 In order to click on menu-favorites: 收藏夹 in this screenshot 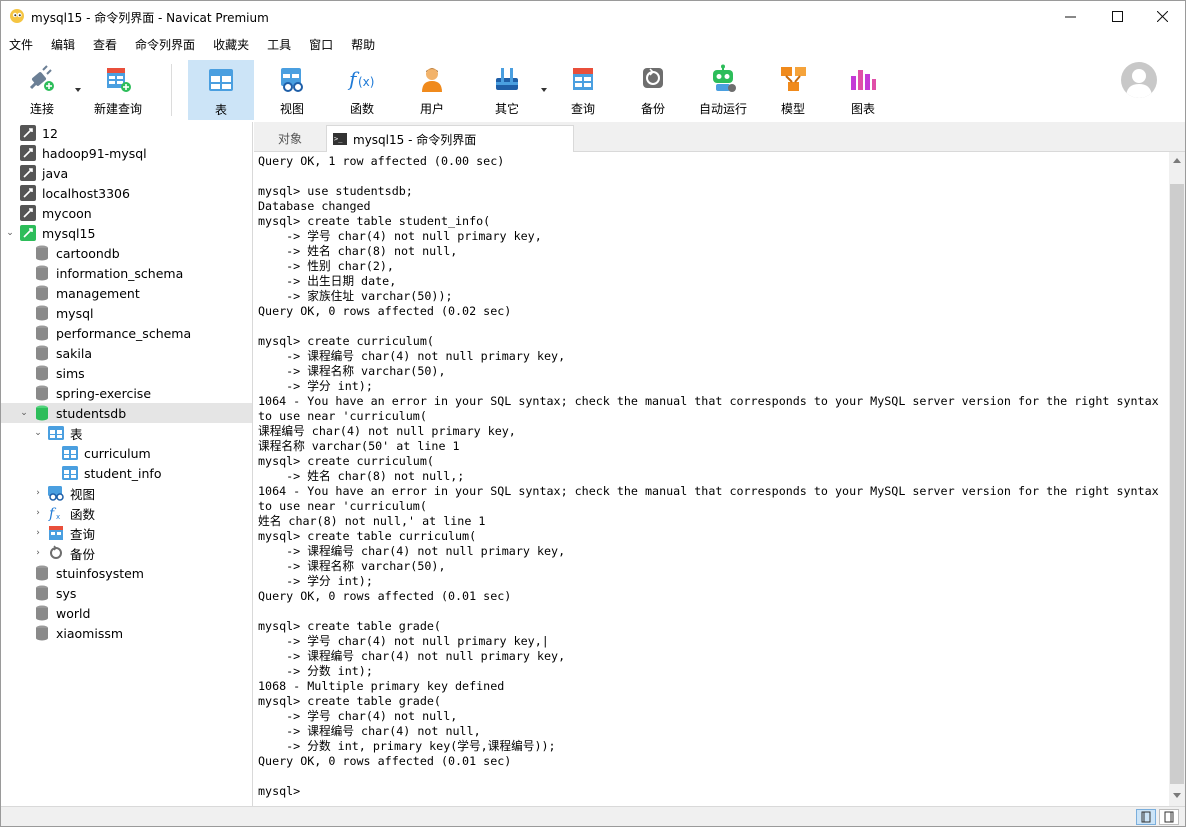, I will do `click(234, 45)`.